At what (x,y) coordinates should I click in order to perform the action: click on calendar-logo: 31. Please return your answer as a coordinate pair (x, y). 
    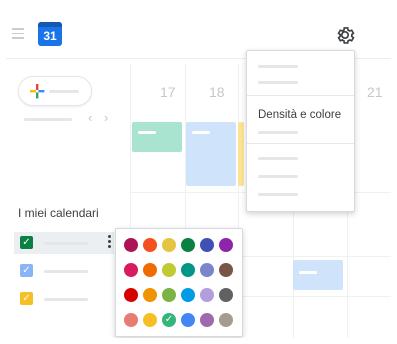
    Looking at the image, I should click on (50, 34).